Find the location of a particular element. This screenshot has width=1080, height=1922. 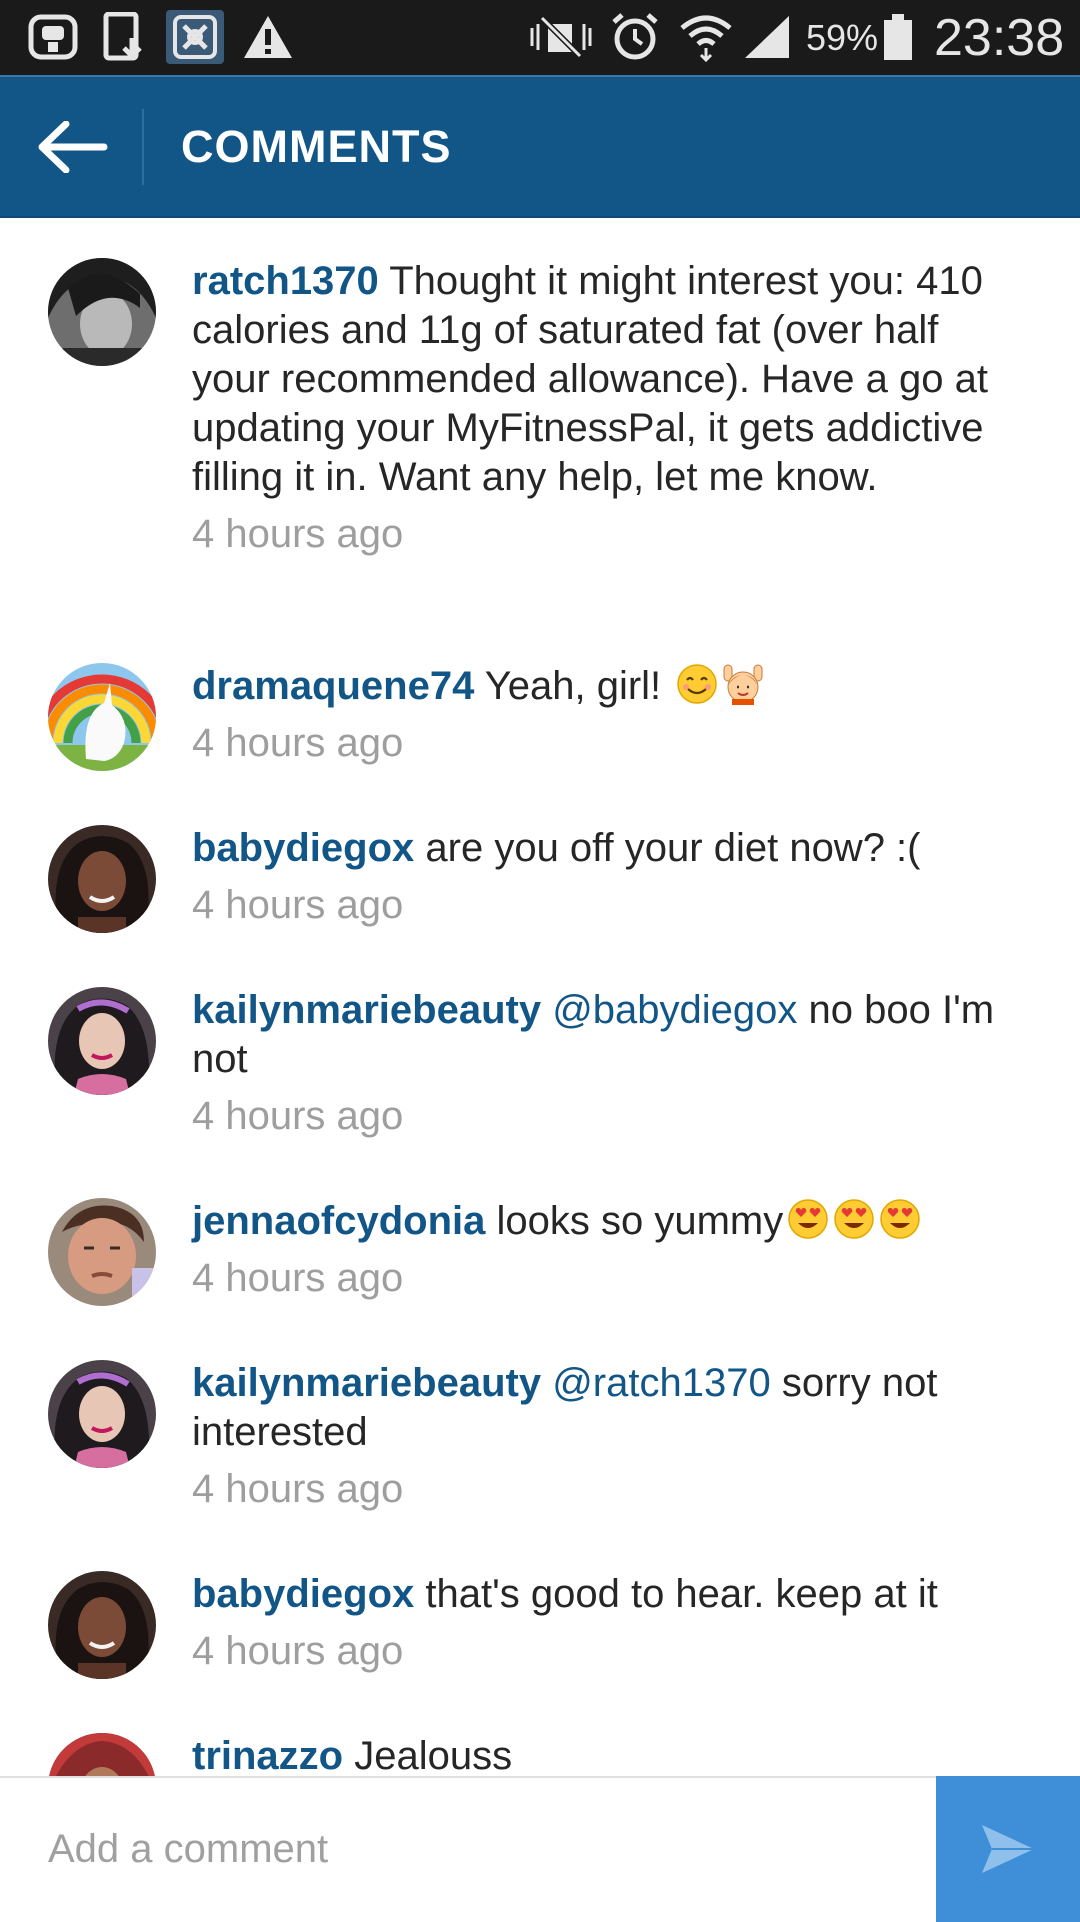

mute-icon is located at coordinates (561, 37).